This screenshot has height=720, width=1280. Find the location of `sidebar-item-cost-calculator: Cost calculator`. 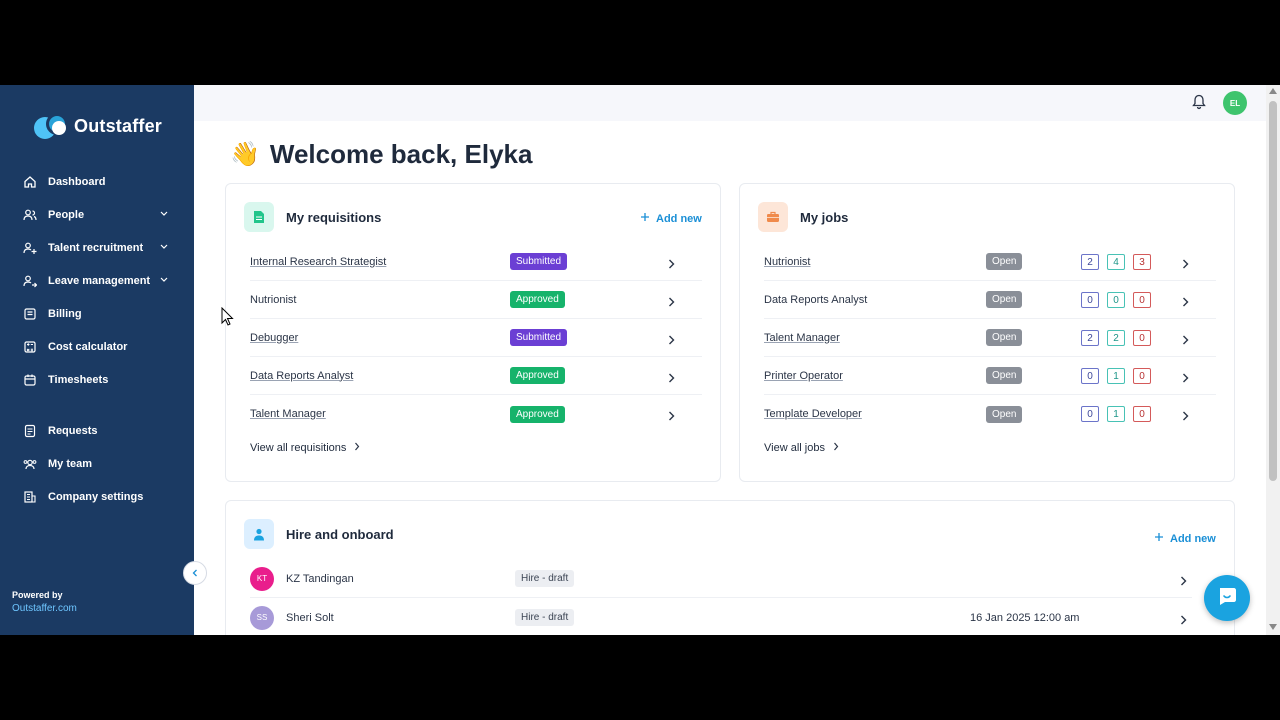

sidebar-item-cost-calculator: Cost calculator is located at coordinates (97, 346).